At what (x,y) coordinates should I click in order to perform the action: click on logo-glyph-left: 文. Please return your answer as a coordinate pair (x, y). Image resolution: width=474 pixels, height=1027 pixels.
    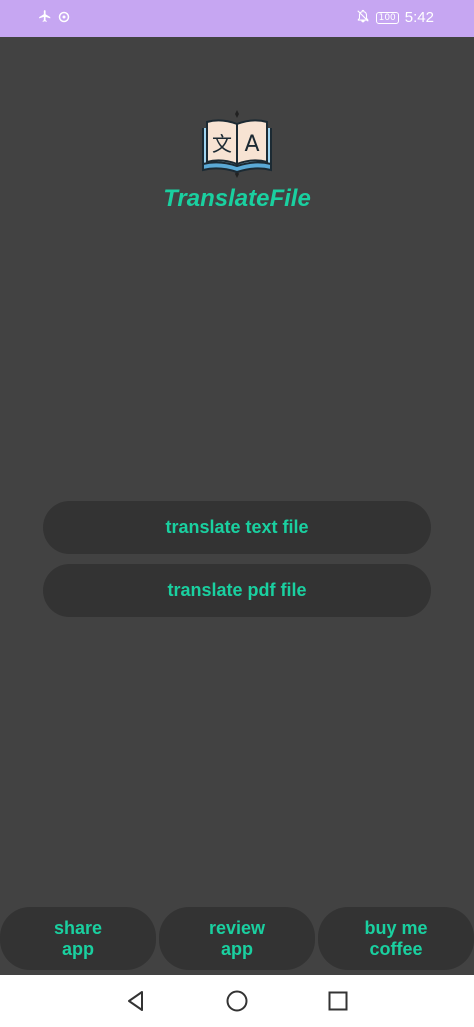
    Looking at the image, I should click on (222, 144).